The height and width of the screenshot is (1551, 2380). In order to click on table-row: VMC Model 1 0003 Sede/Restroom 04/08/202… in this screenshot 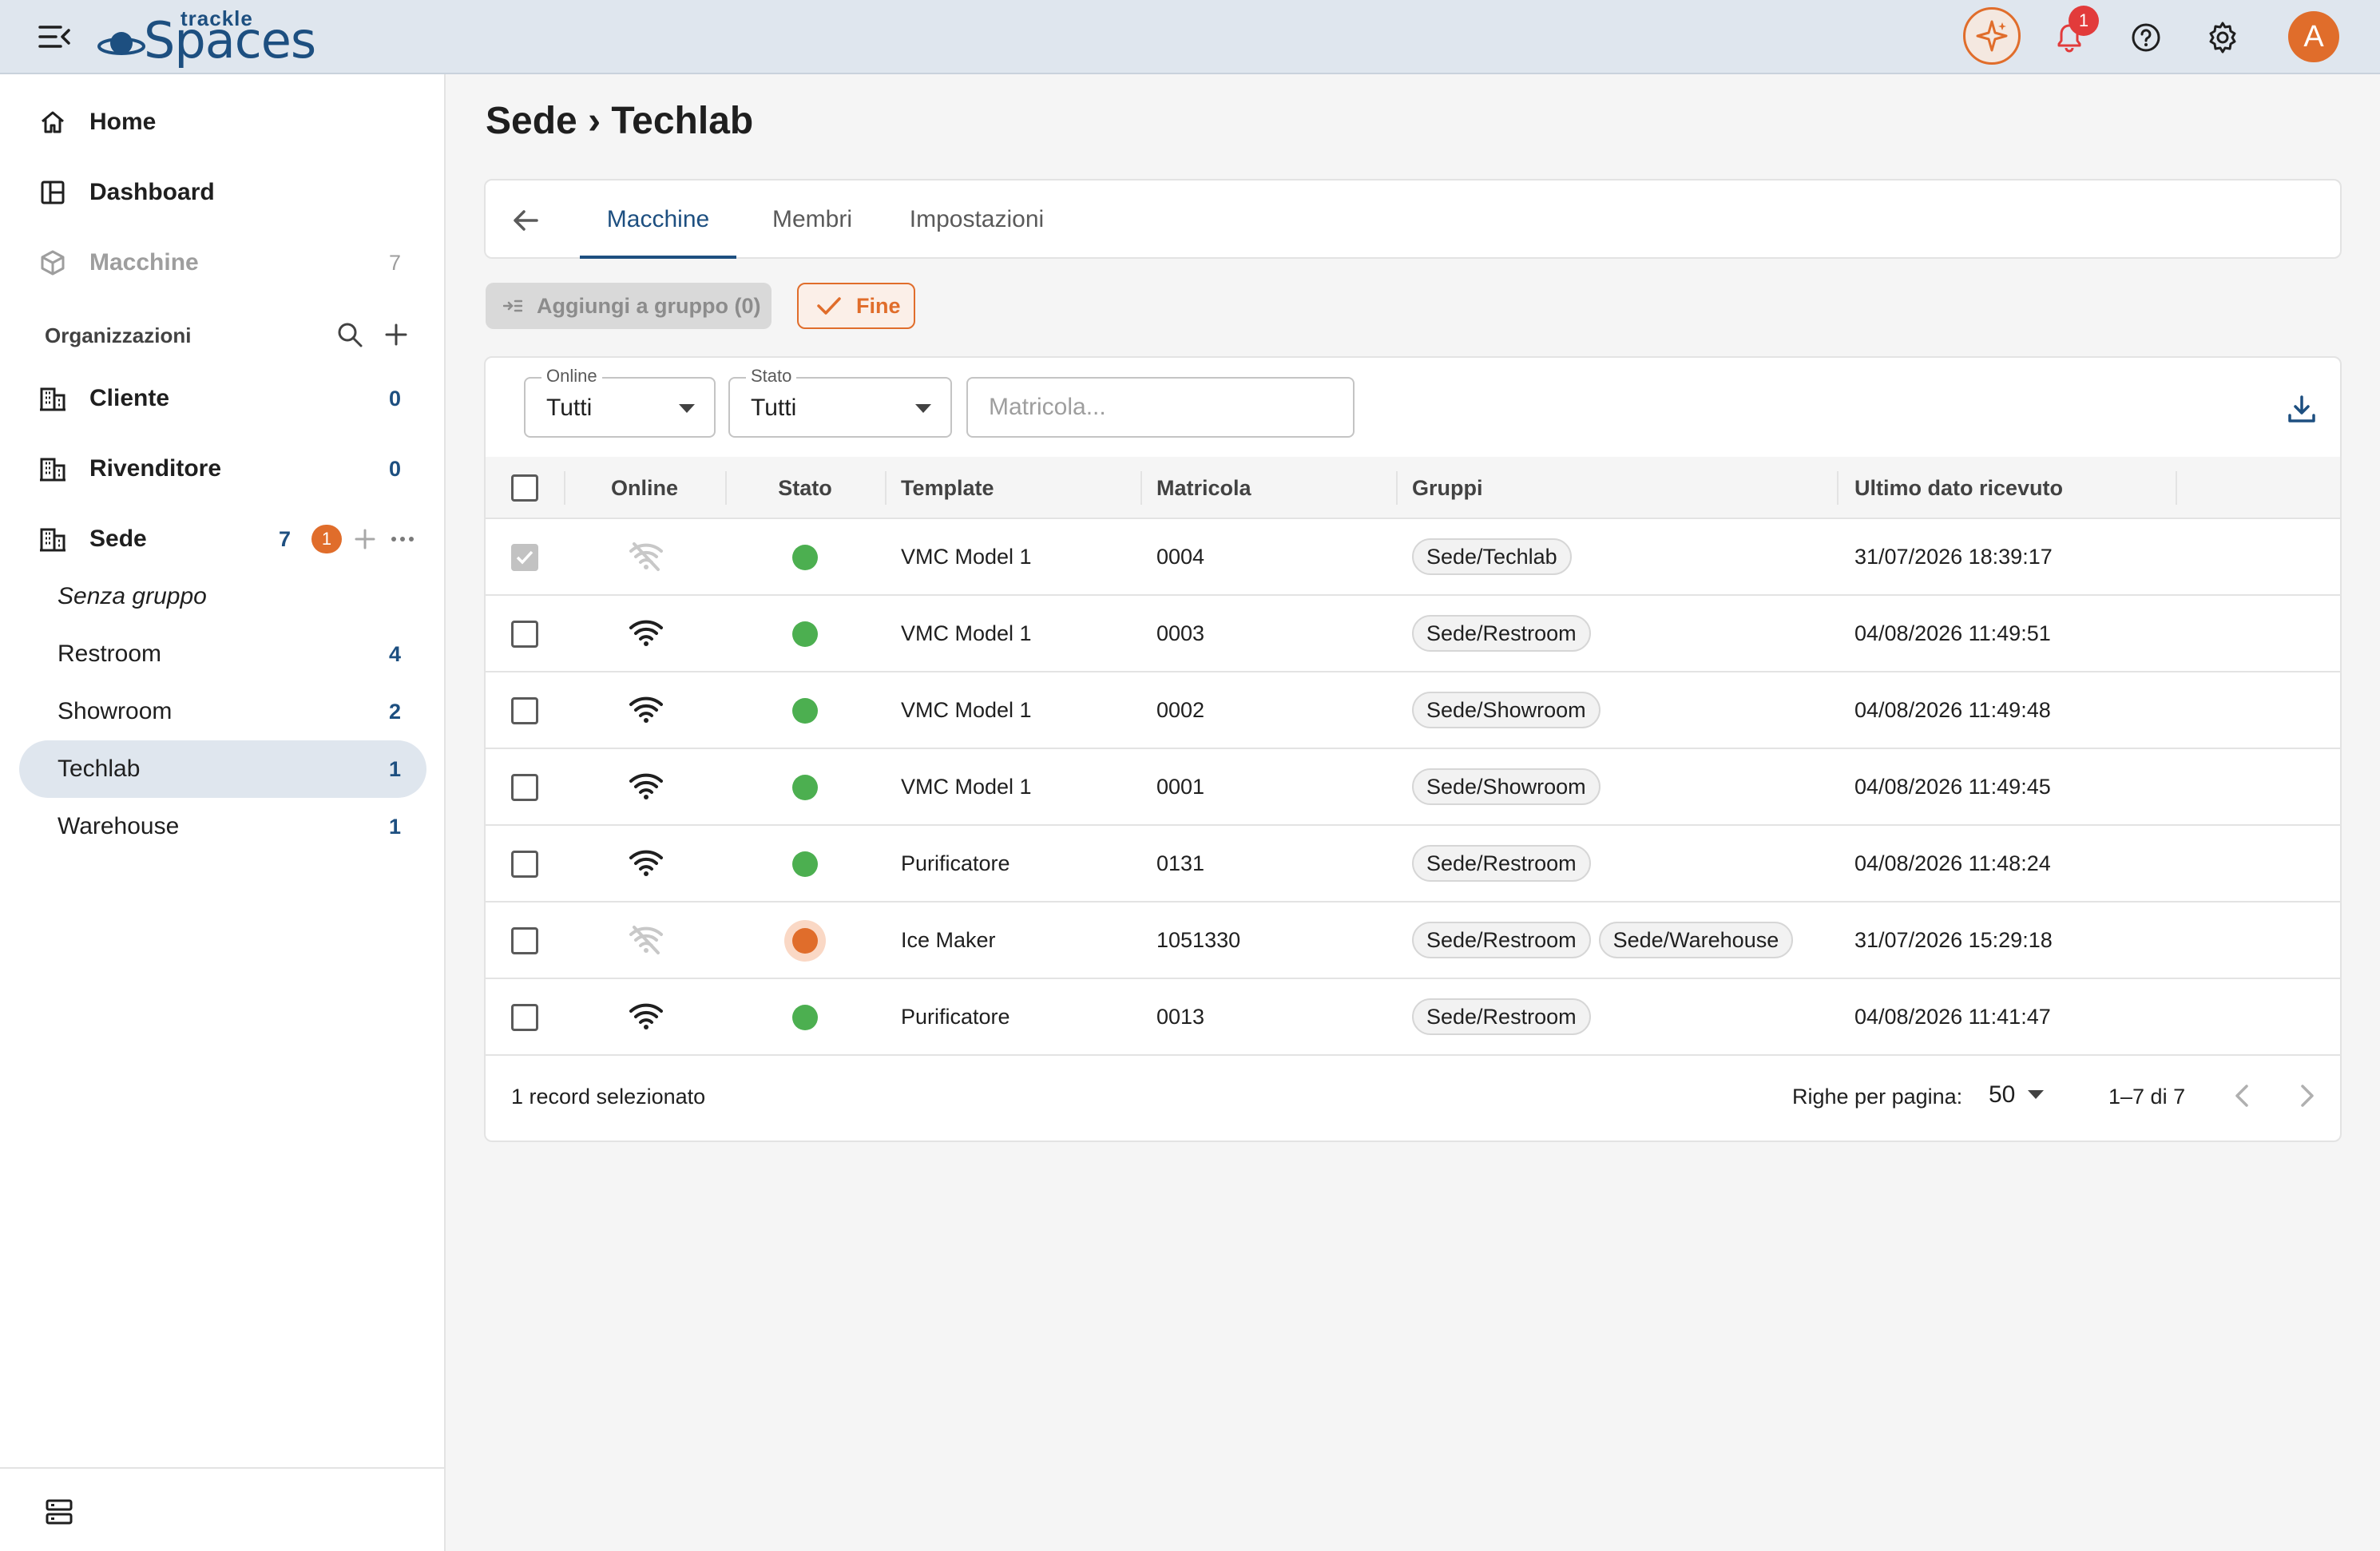, I will do `click(1413, 634)`.